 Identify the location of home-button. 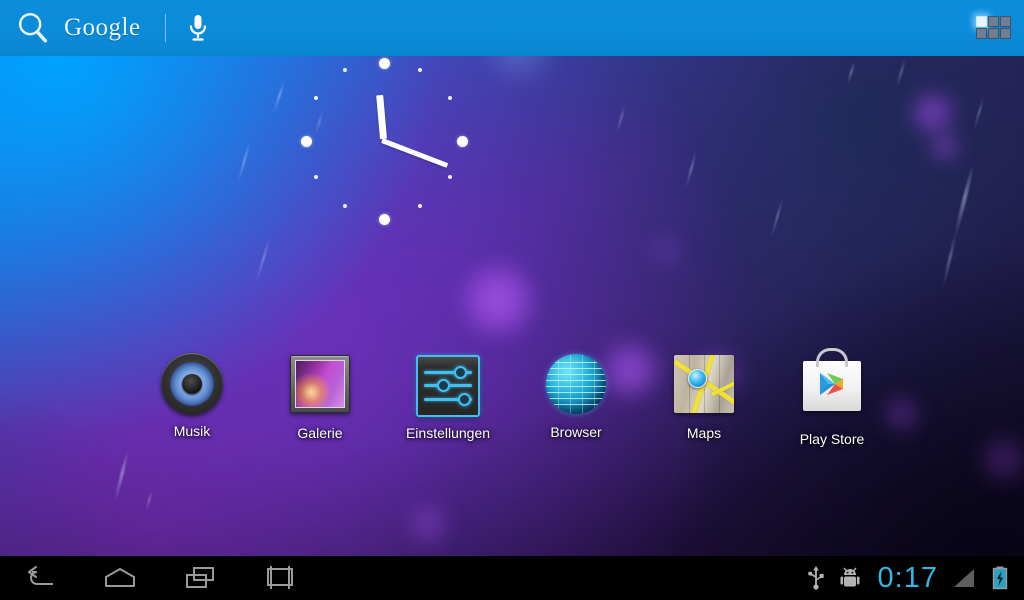
(120, 578).